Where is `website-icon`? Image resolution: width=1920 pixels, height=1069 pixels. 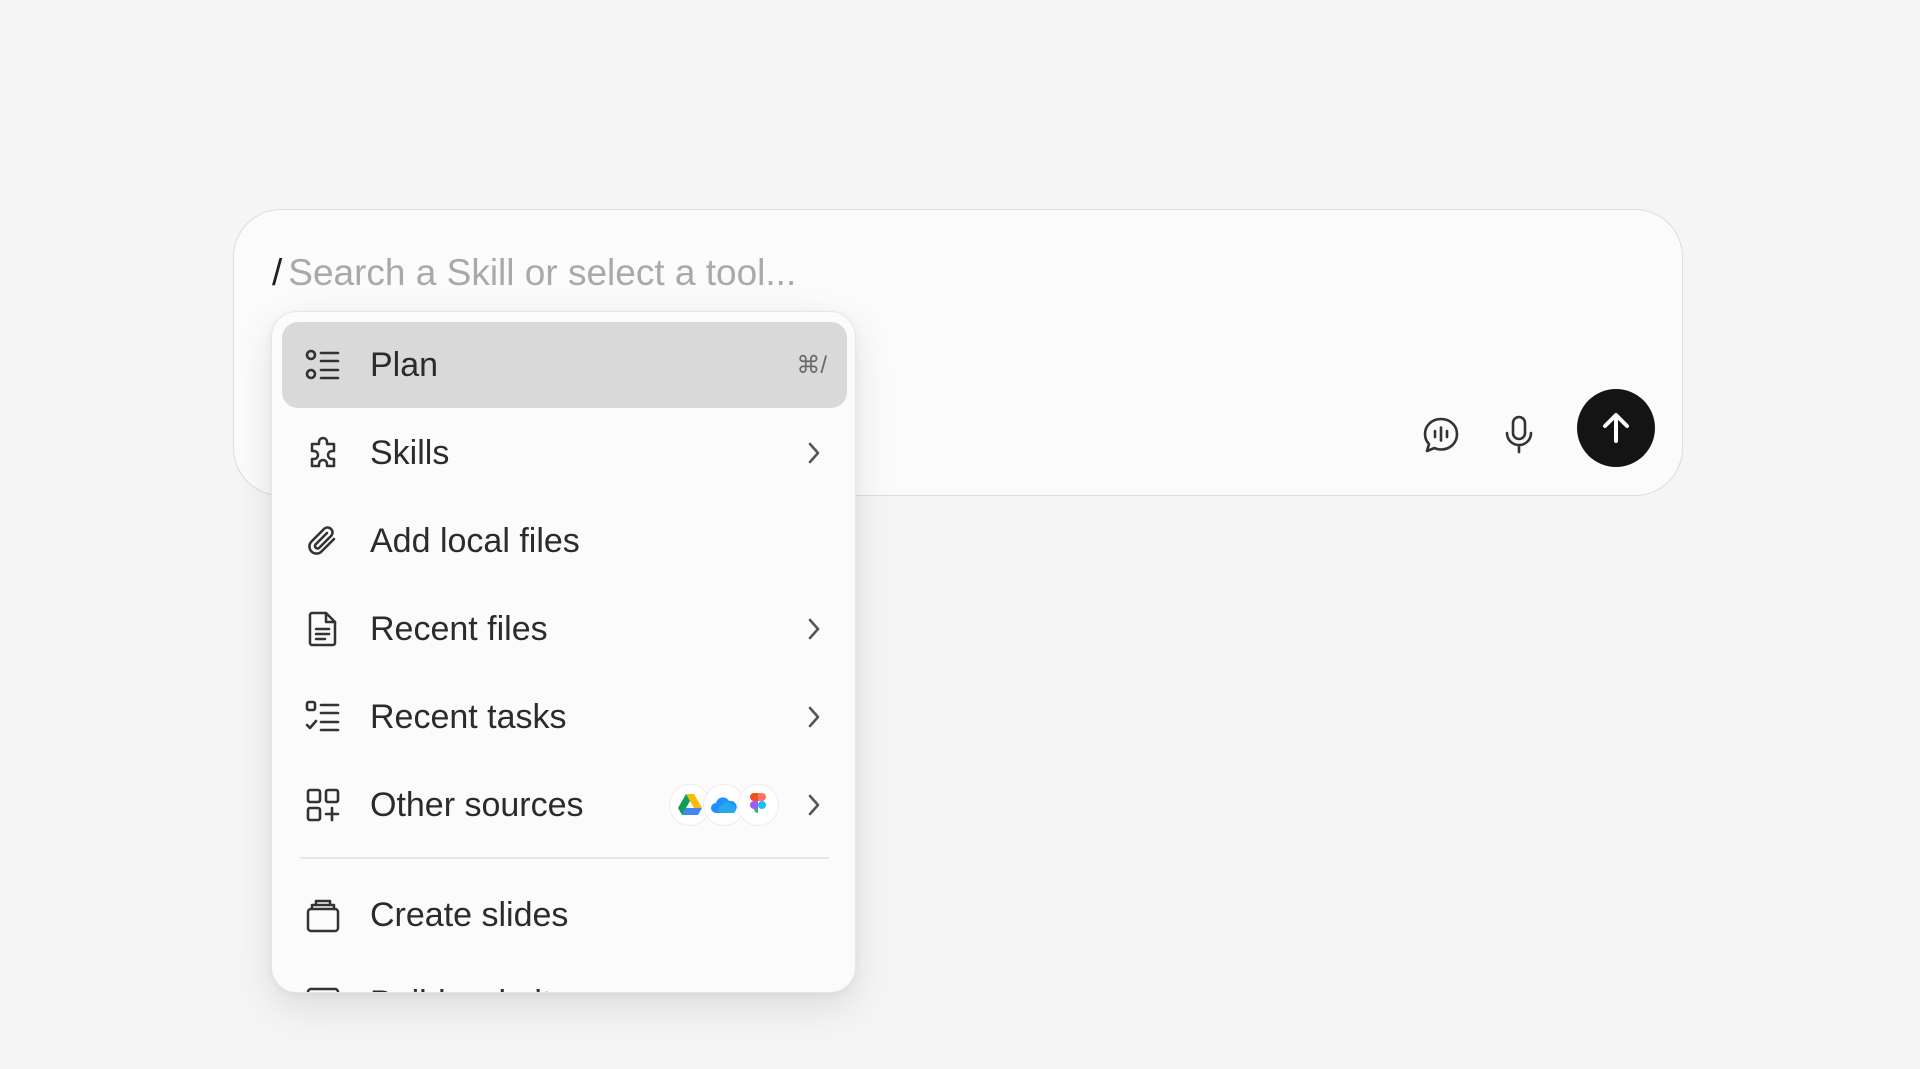 website-icon is located at coordinates (323, 988).